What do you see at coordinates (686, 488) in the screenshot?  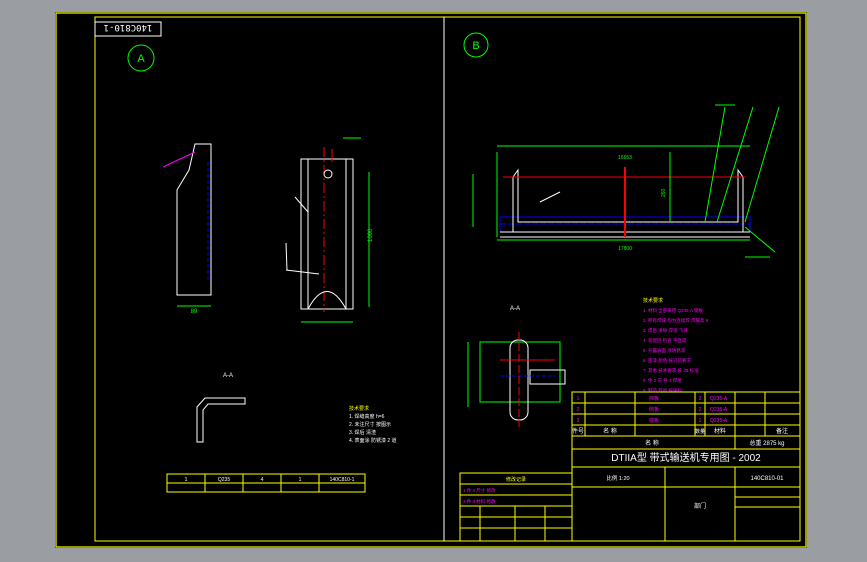 I see `title-block` at bounding box center [686, 488].